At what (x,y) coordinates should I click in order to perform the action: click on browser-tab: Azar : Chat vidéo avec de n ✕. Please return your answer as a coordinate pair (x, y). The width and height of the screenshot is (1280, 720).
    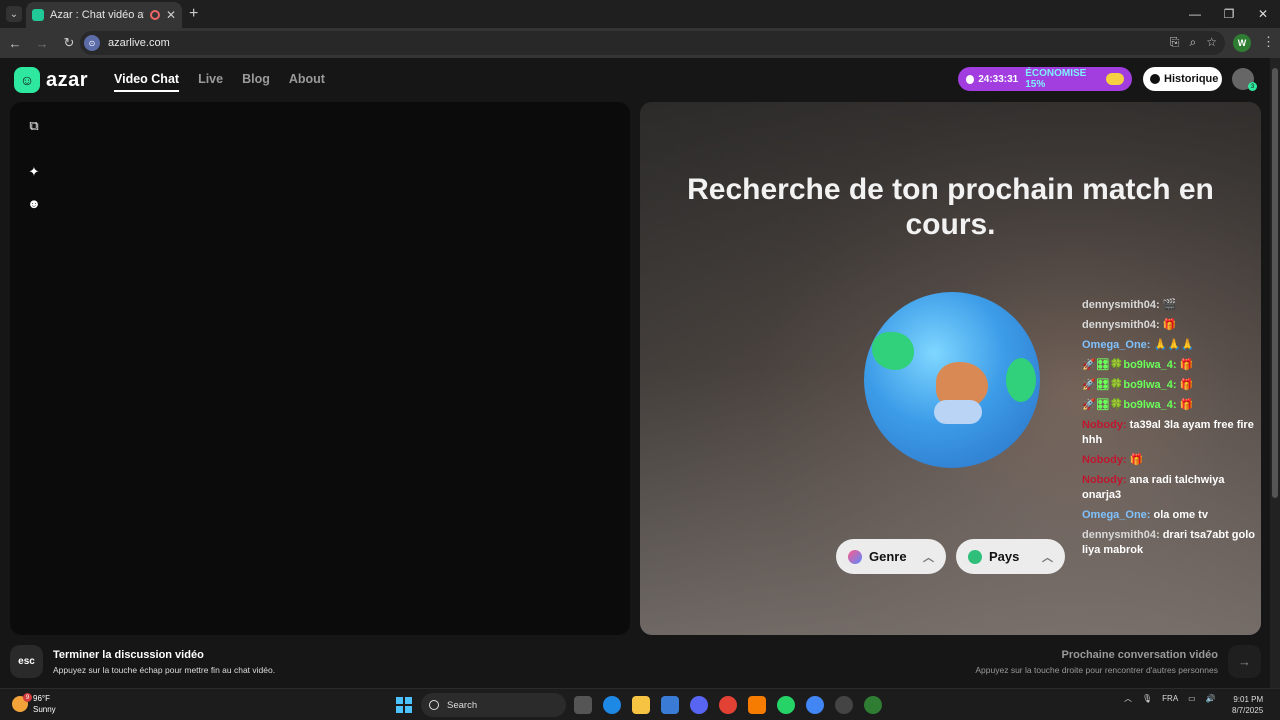
    Looking at the image, I should click on (104, 15).